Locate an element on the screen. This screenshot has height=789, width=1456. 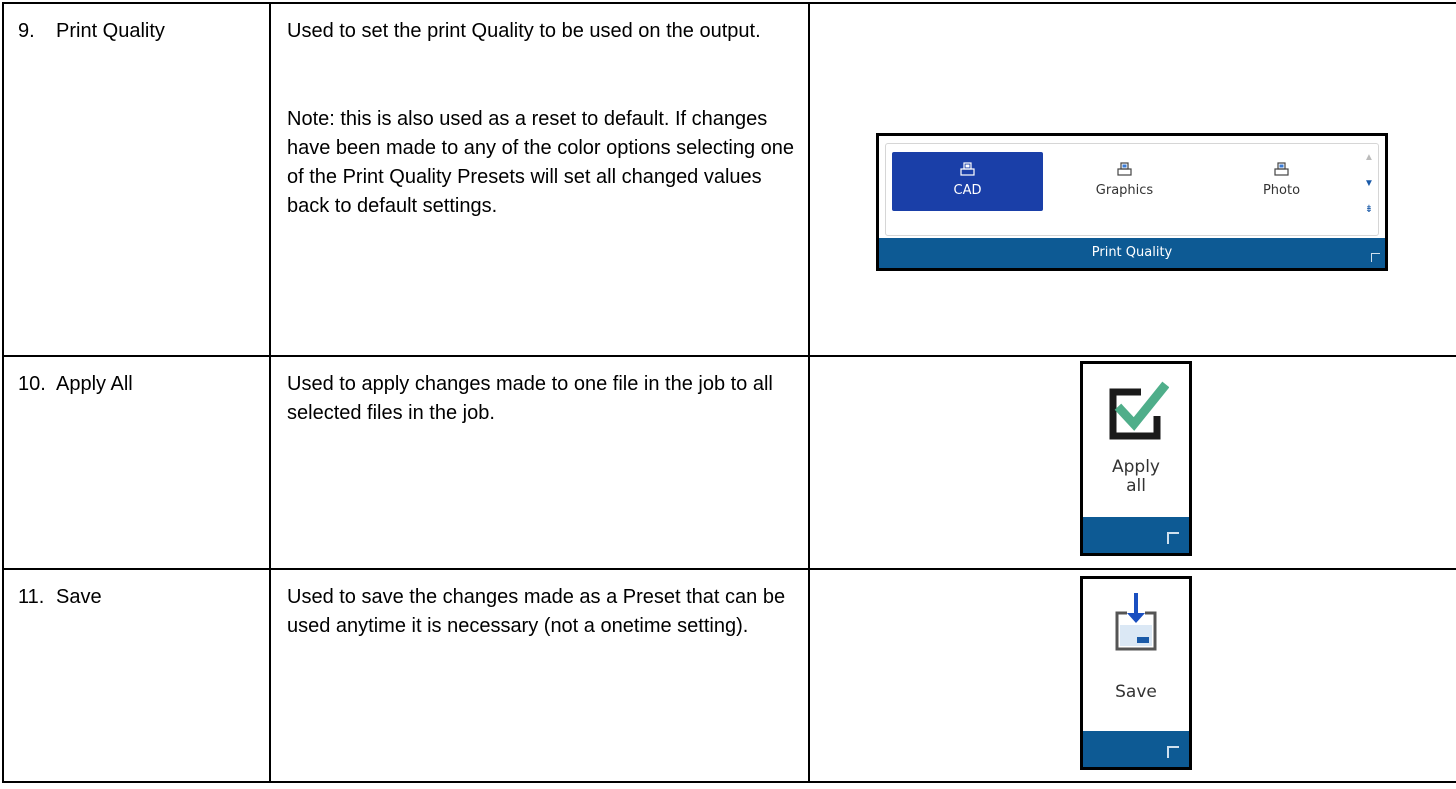
item-number: 11. is located at coordinates (31, 597).